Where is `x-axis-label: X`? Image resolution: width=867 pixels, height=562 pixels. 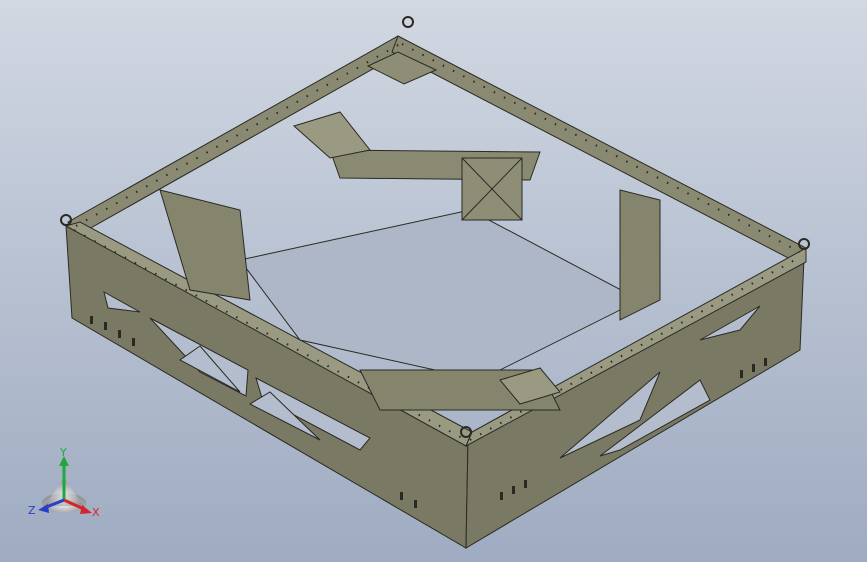
x-axis-label: X is located at coordinates (96, 512).